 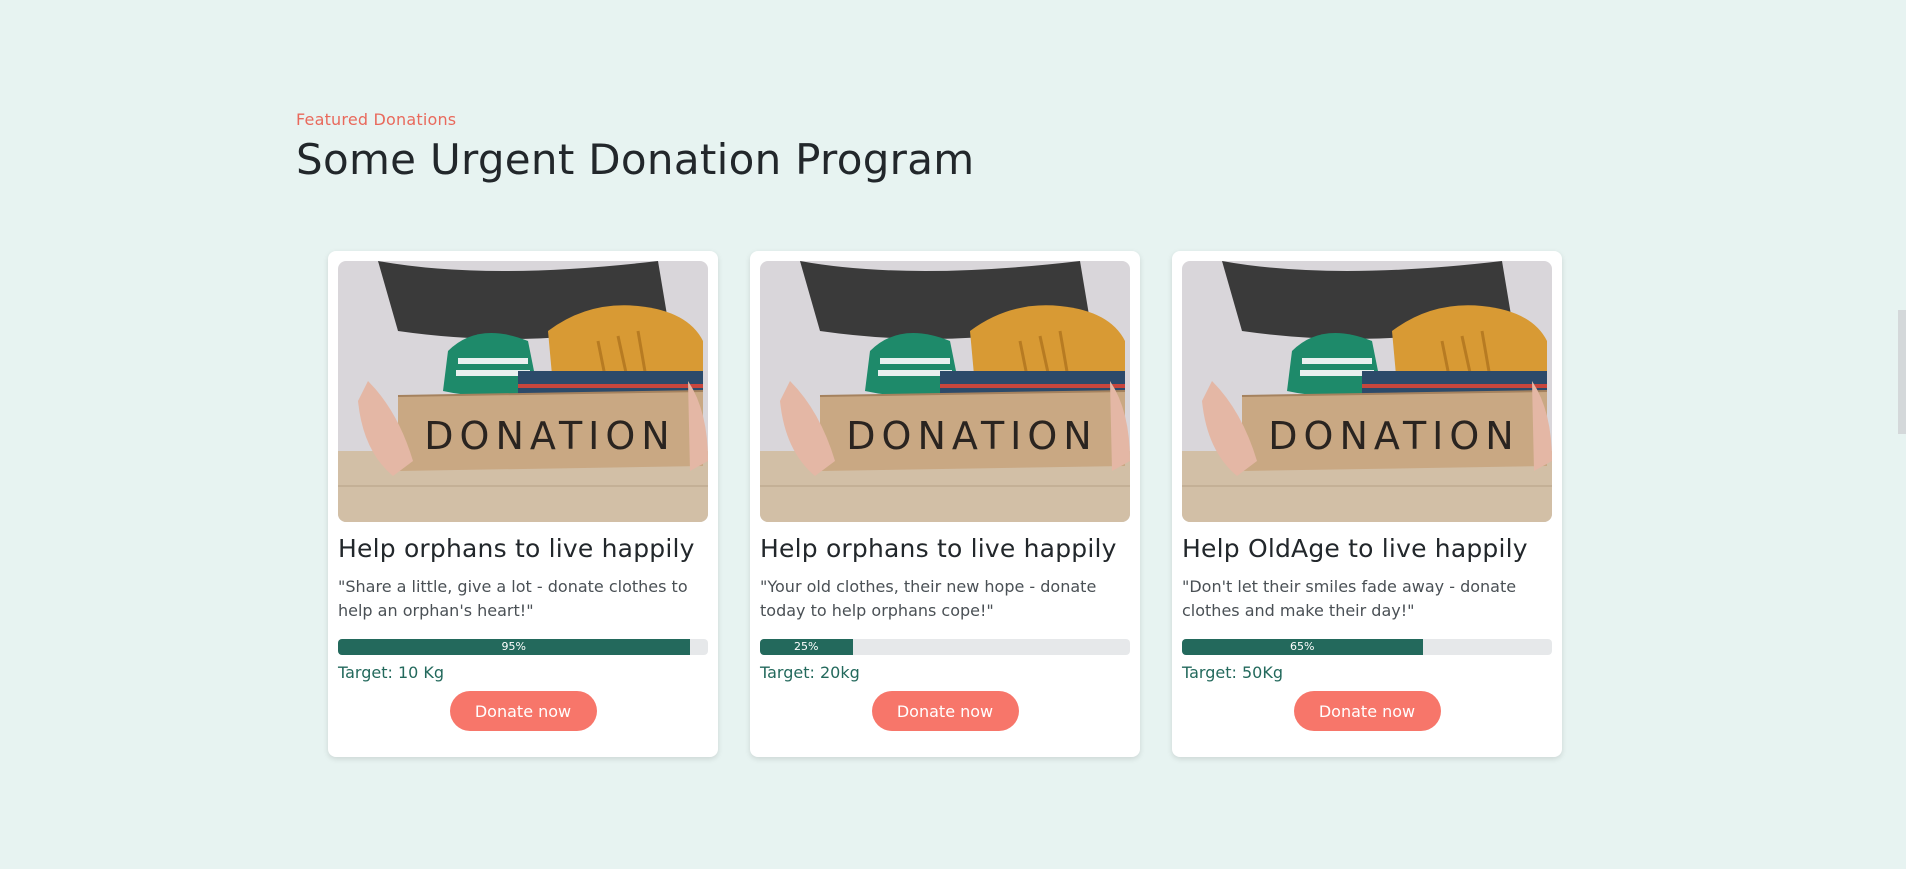 What do you see at coordinates (1232, 672) in the screenshot?
I see `target-amount: Target: 50Kg` at bounding box center [1232, 672].